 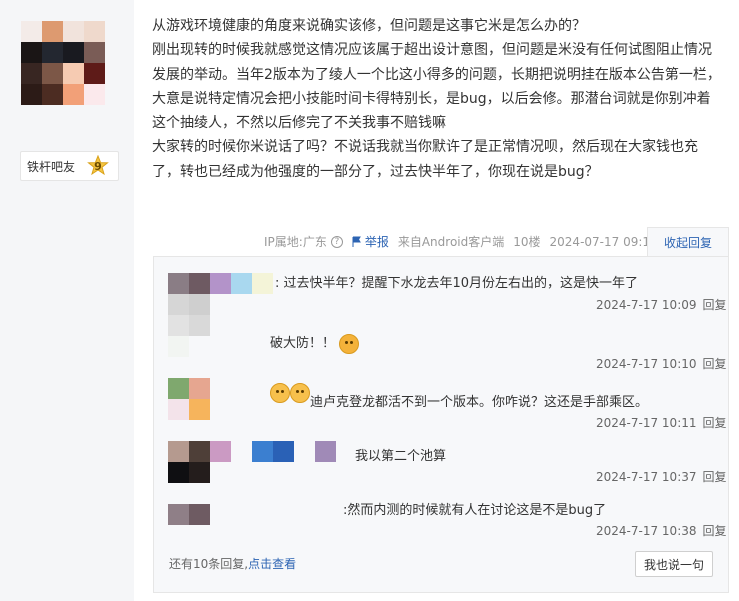 I want to click on report-link: 举报, so click(x=370, y=241).